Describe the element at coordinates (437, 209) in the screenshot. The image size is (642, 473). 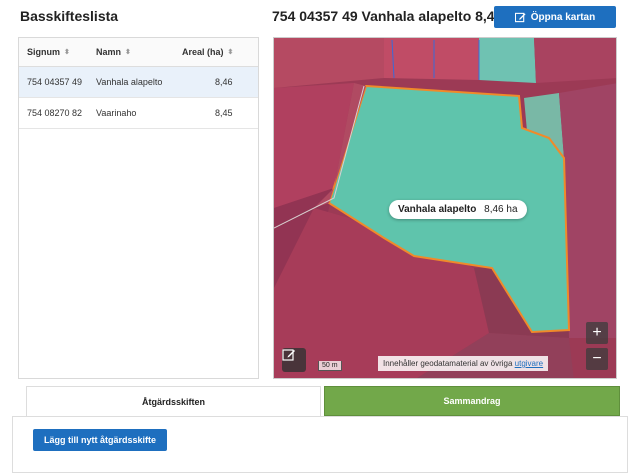
I see `parcel-label-name: Vanhala alapelto` at that location.